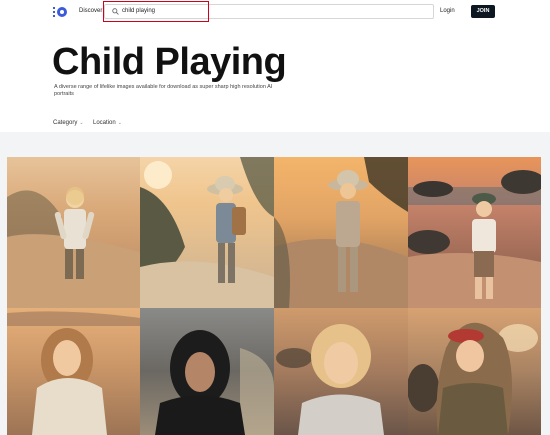  I want to click on image-child-hat-backpack, so click(207, 232).